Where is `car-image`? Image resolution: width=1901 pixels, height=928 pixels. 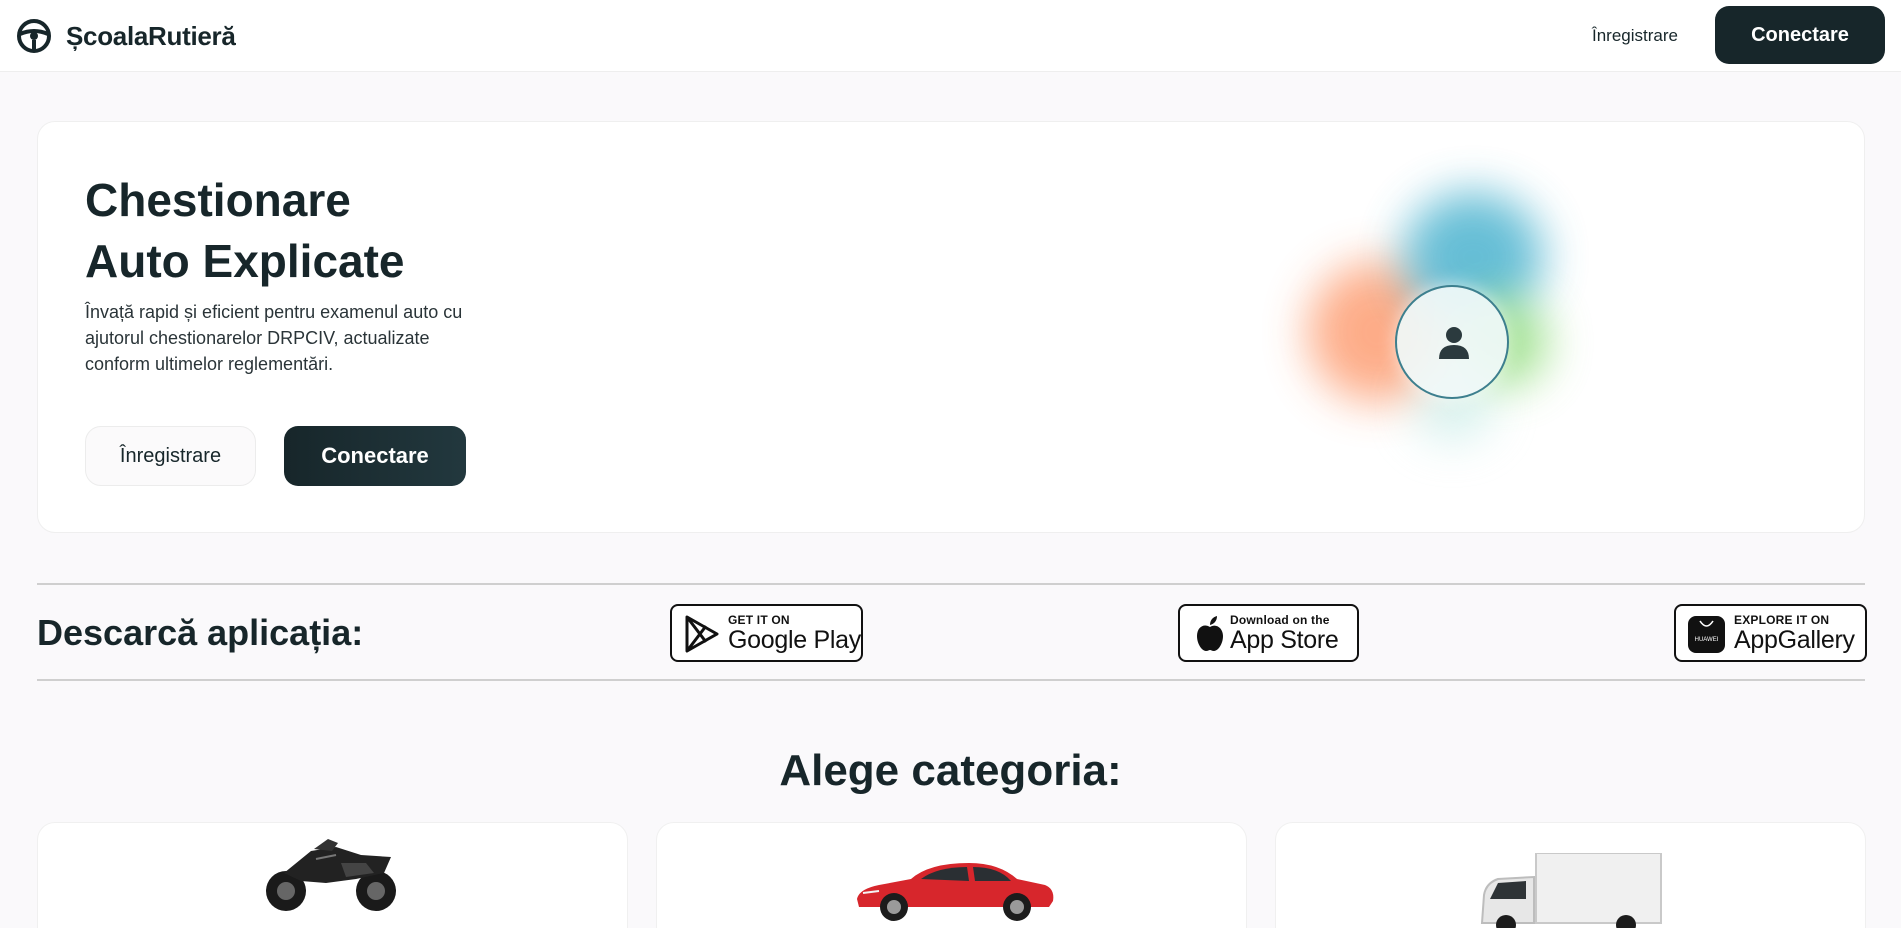
car-image is located at coordinates (955, 892).